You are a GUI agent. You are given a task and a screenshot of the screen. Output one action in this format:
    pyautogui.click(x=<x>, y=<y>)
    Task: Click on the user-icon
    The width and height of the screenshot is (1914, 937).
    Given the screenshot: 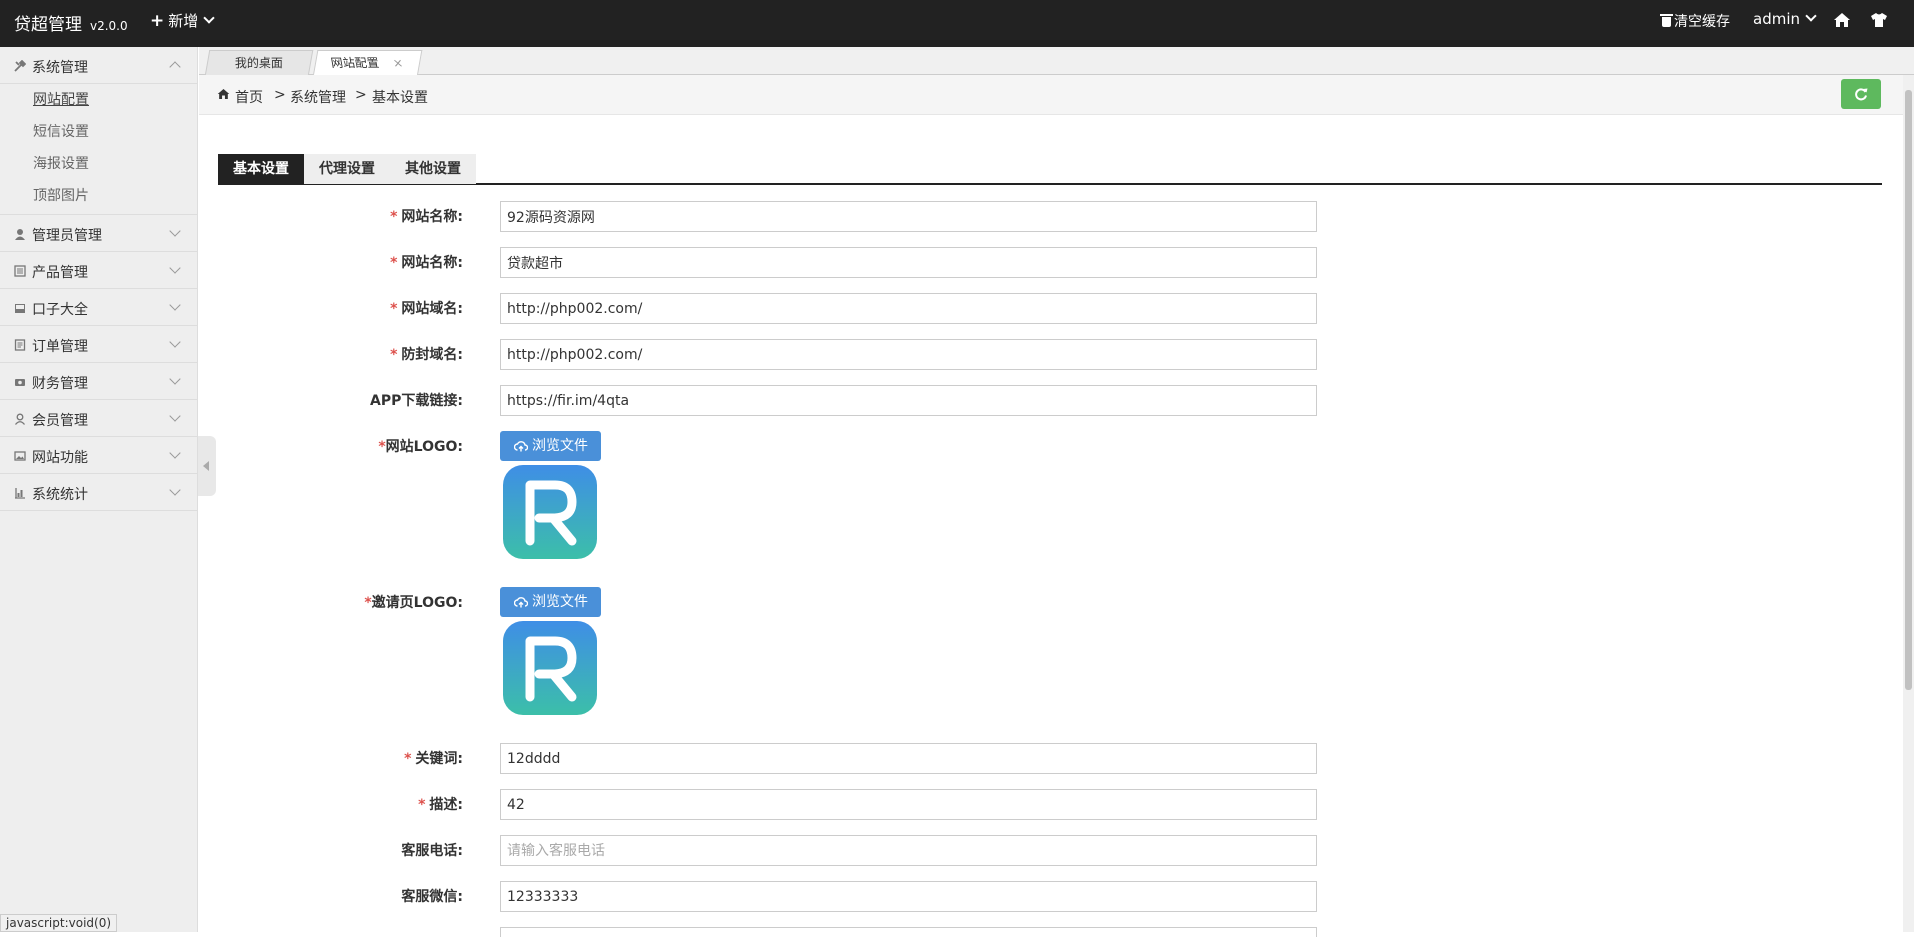 What is the action you would take?
    pyautogui.click(x=20, y=234)
    